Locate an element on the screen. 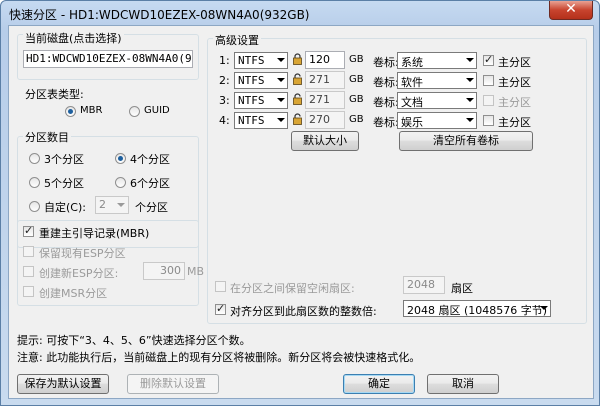 The width and height of the screenshot is (600, 406). volume-select: 系统 is located at coordinates (437, 60).